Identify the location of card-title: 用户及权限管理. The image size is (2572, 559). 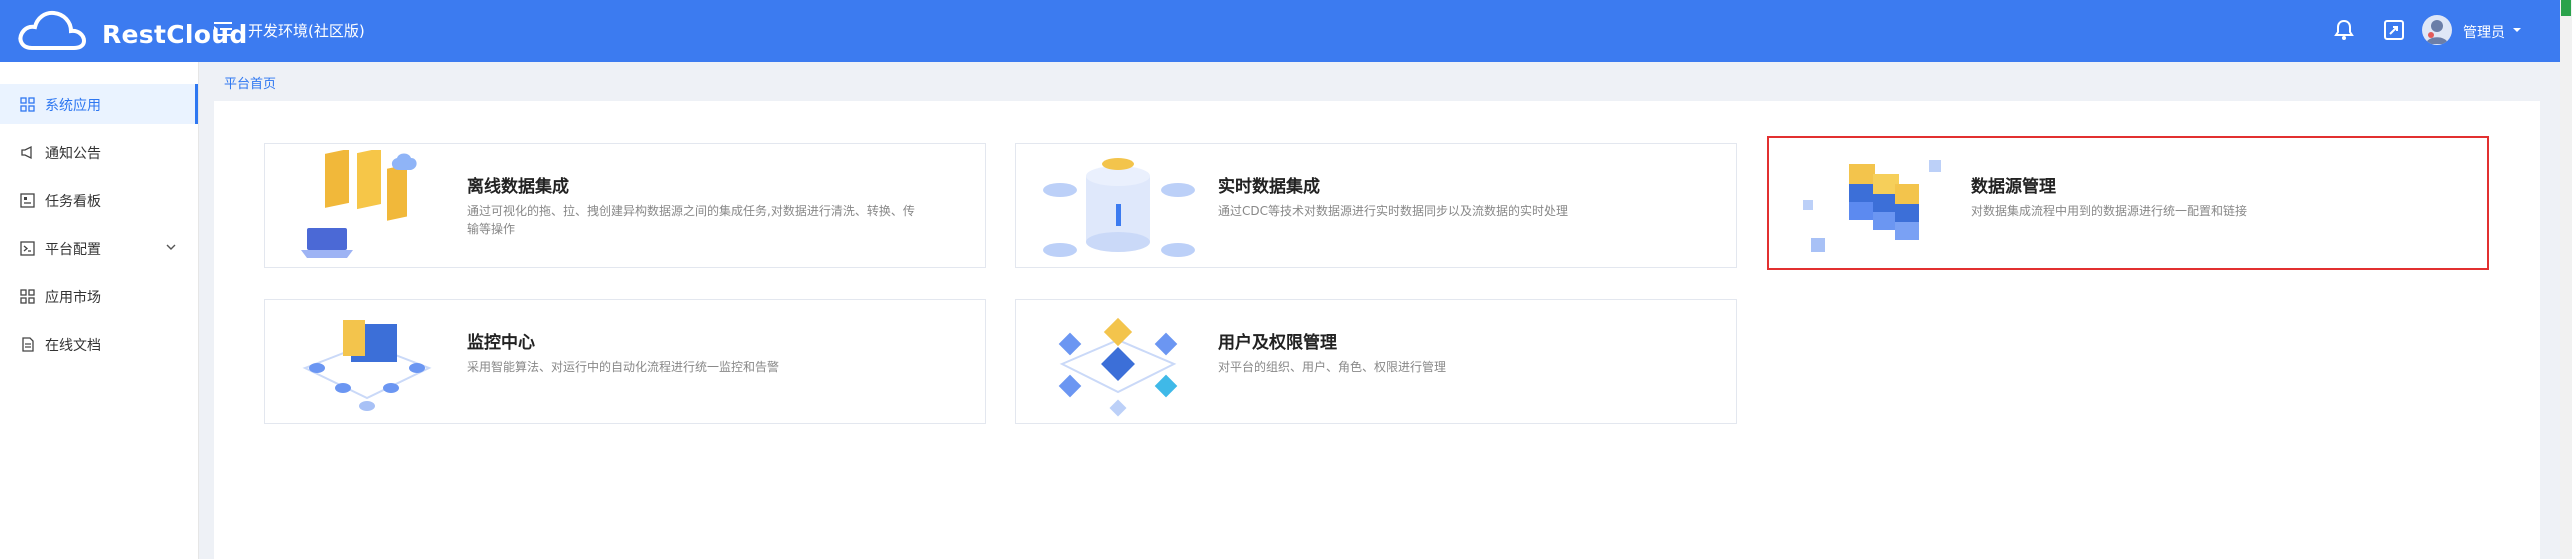
(1277, 343).